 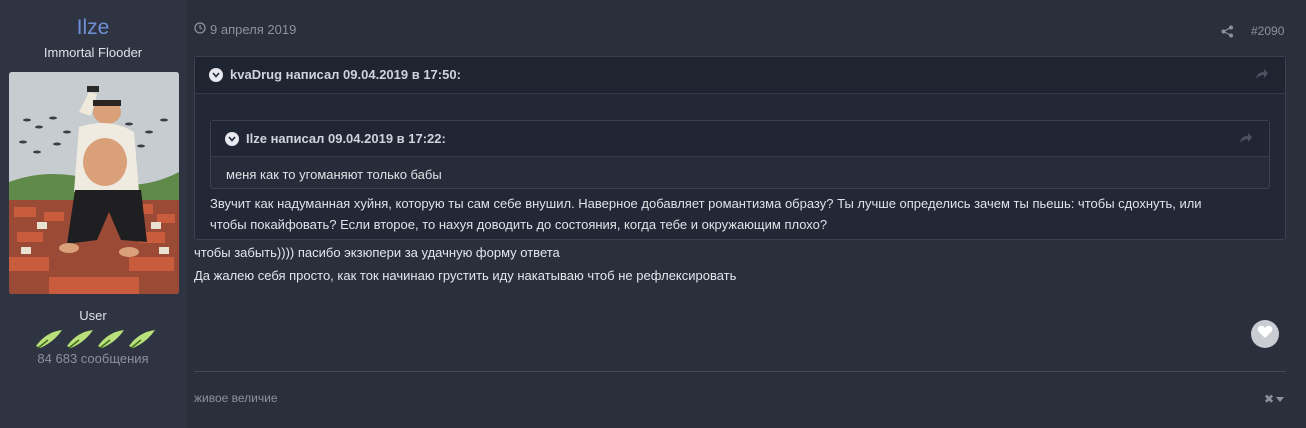 What do you see at coordinates (1227, 34) in the screenshot?
I see `share-icon` at bounding box center [1227, 34].